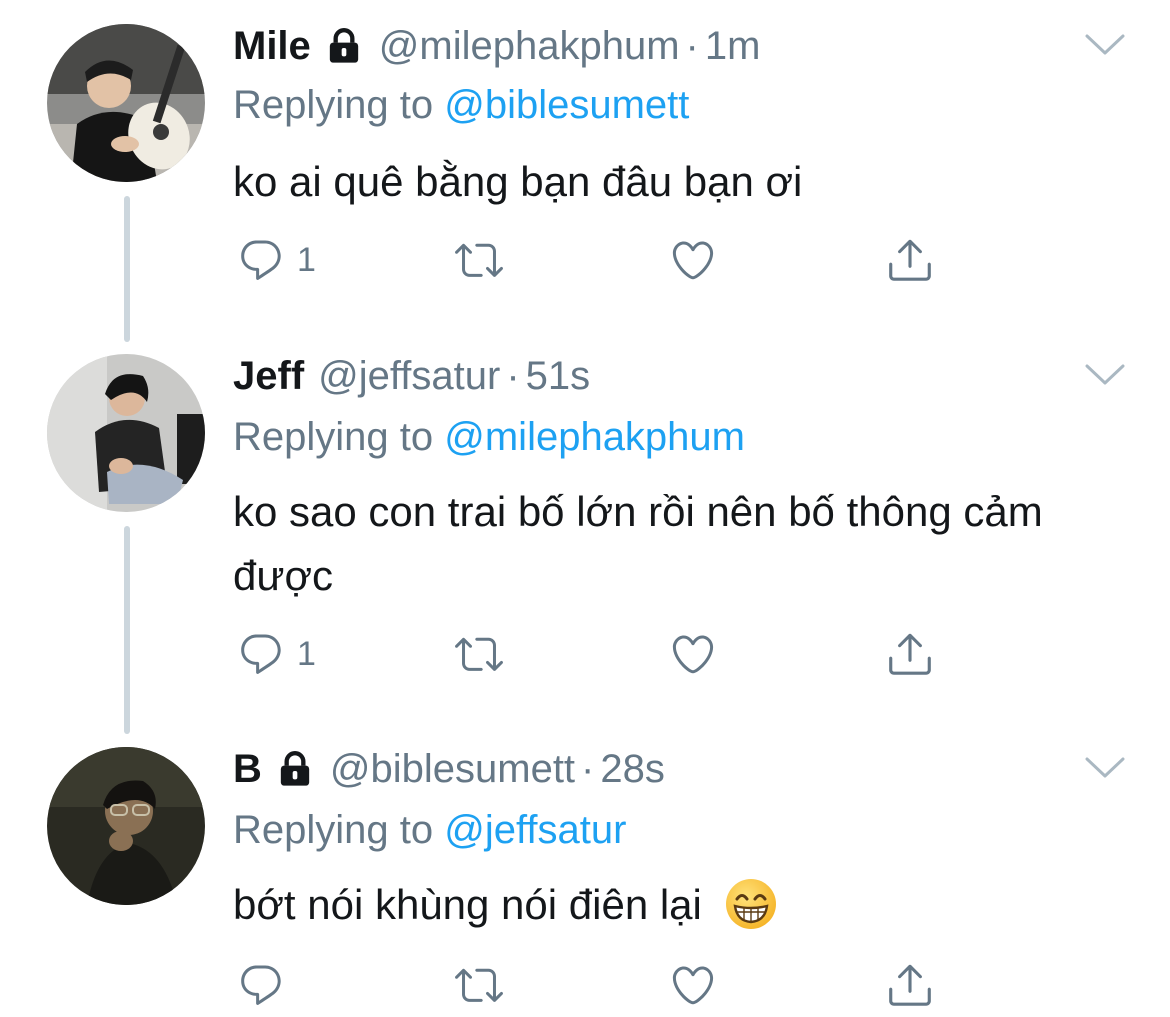  Describe the element at coordinates (594, 437) in the screenshot. I see `mention-link: @milephakphum` at that location.